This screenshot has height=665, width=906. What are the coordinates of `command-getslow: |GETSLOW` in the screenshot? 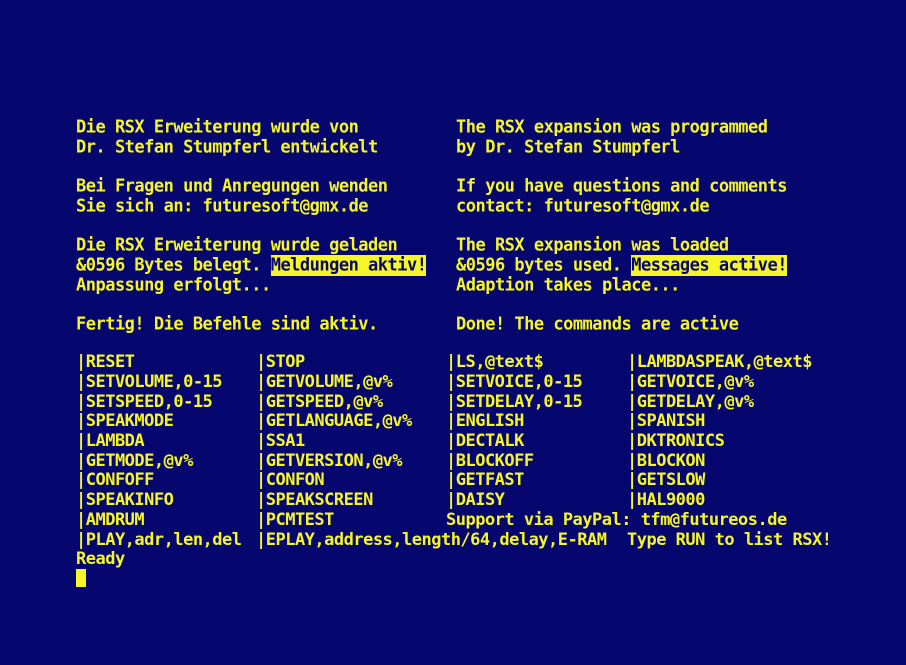 It's located at (666, 480).